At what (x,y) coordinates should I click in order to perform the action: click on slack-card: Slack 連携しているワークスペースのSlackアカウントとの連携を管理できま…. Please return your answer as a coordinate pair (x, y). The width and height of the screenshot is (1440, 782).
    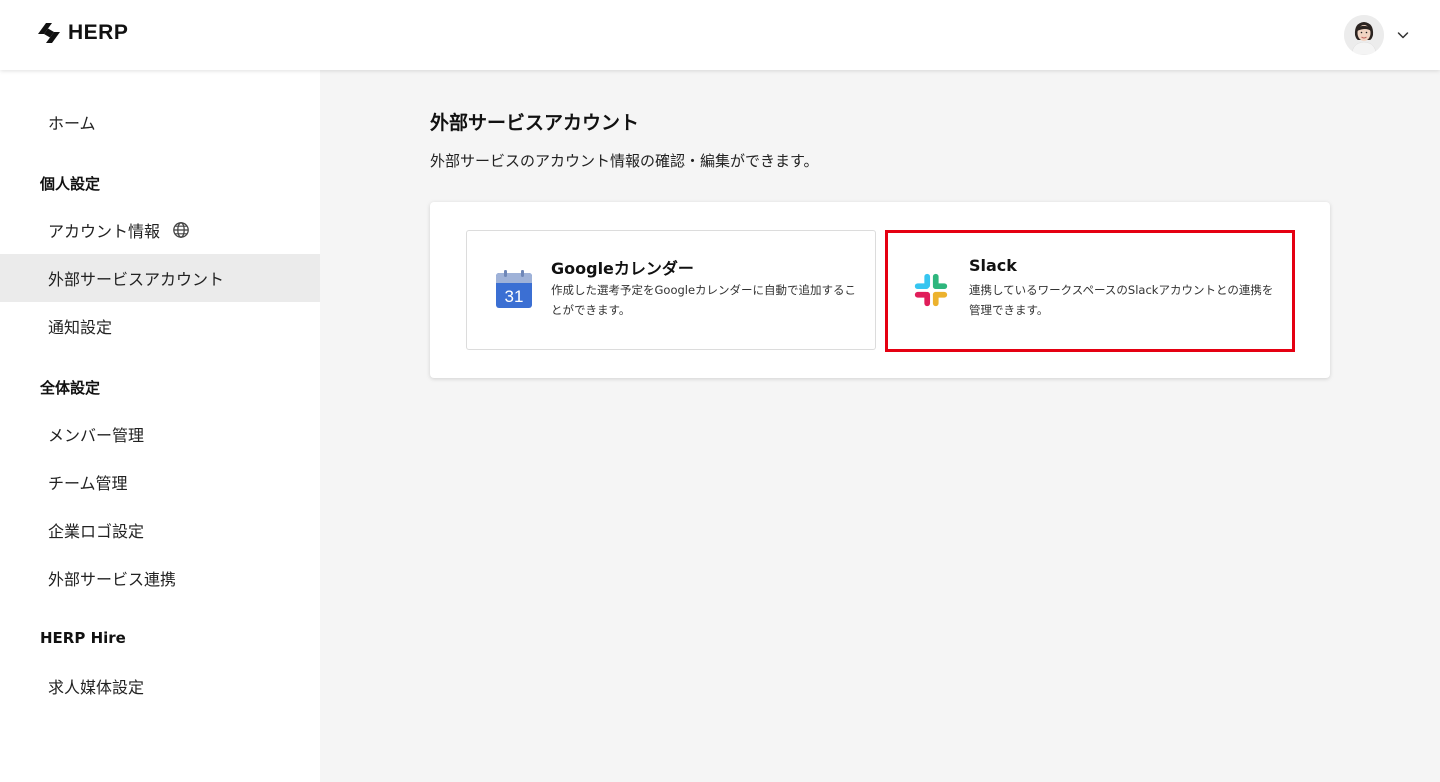
    Looking at the image, I should click on (1090, 291).